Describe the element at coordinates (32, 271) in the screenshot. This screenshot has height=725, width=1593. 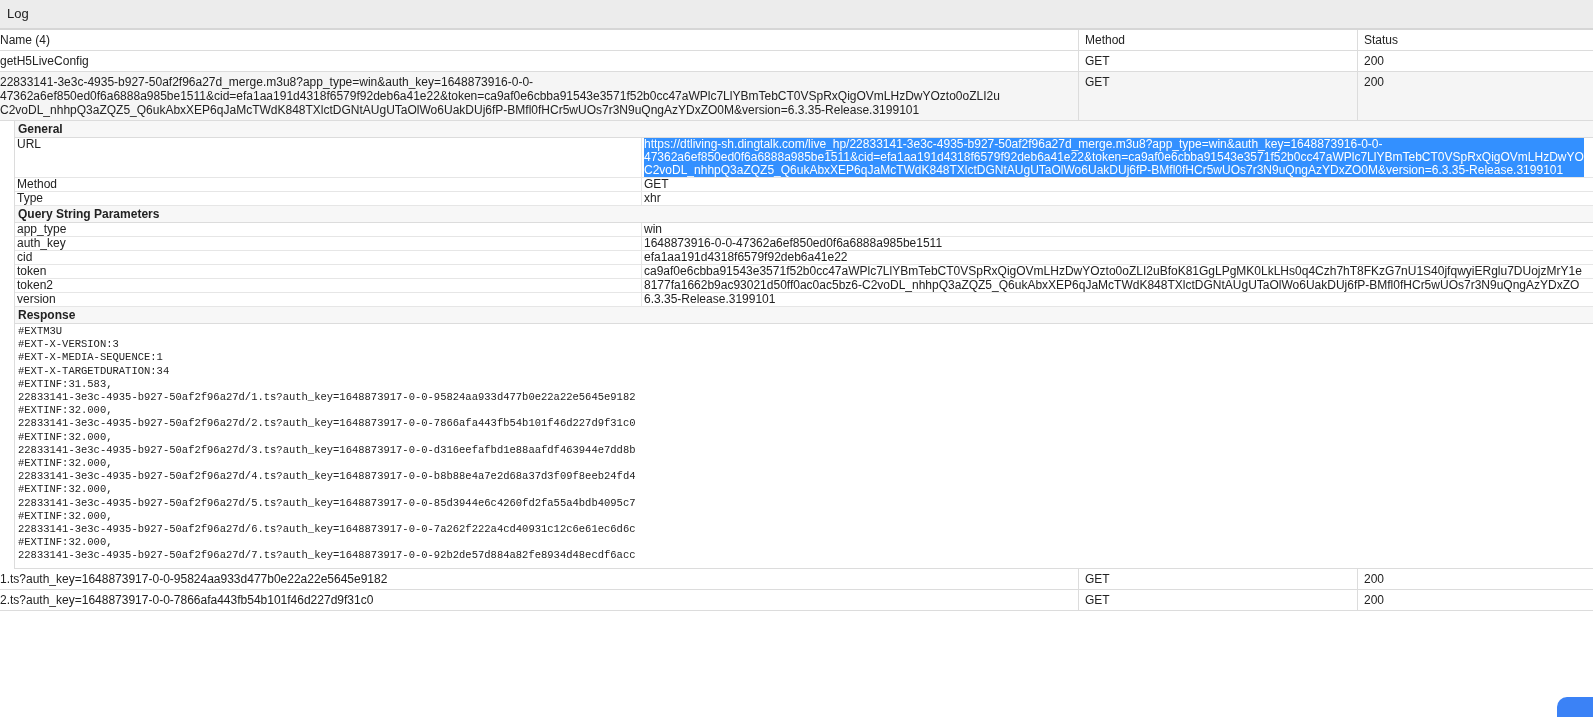
I see `field-label: token` at that location.